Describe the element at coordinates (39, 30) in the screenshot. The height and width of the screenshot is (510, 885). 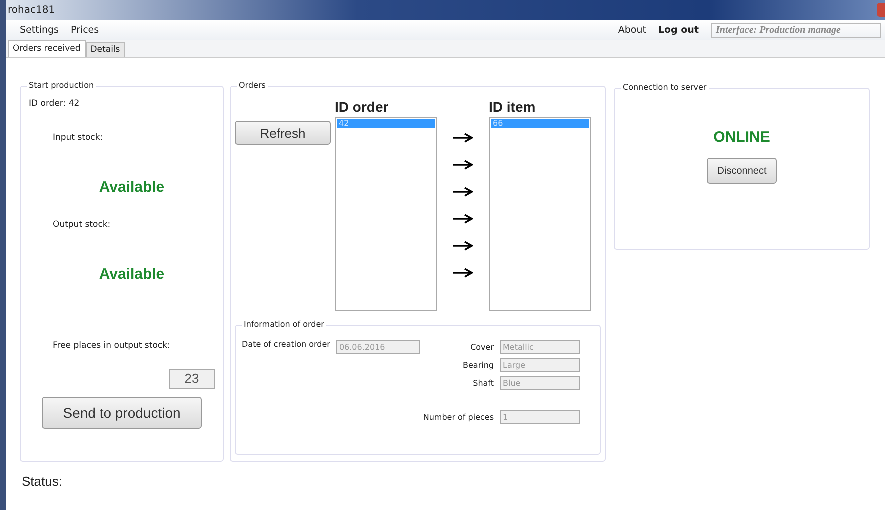
I see `menu-item: Settings` at that location.